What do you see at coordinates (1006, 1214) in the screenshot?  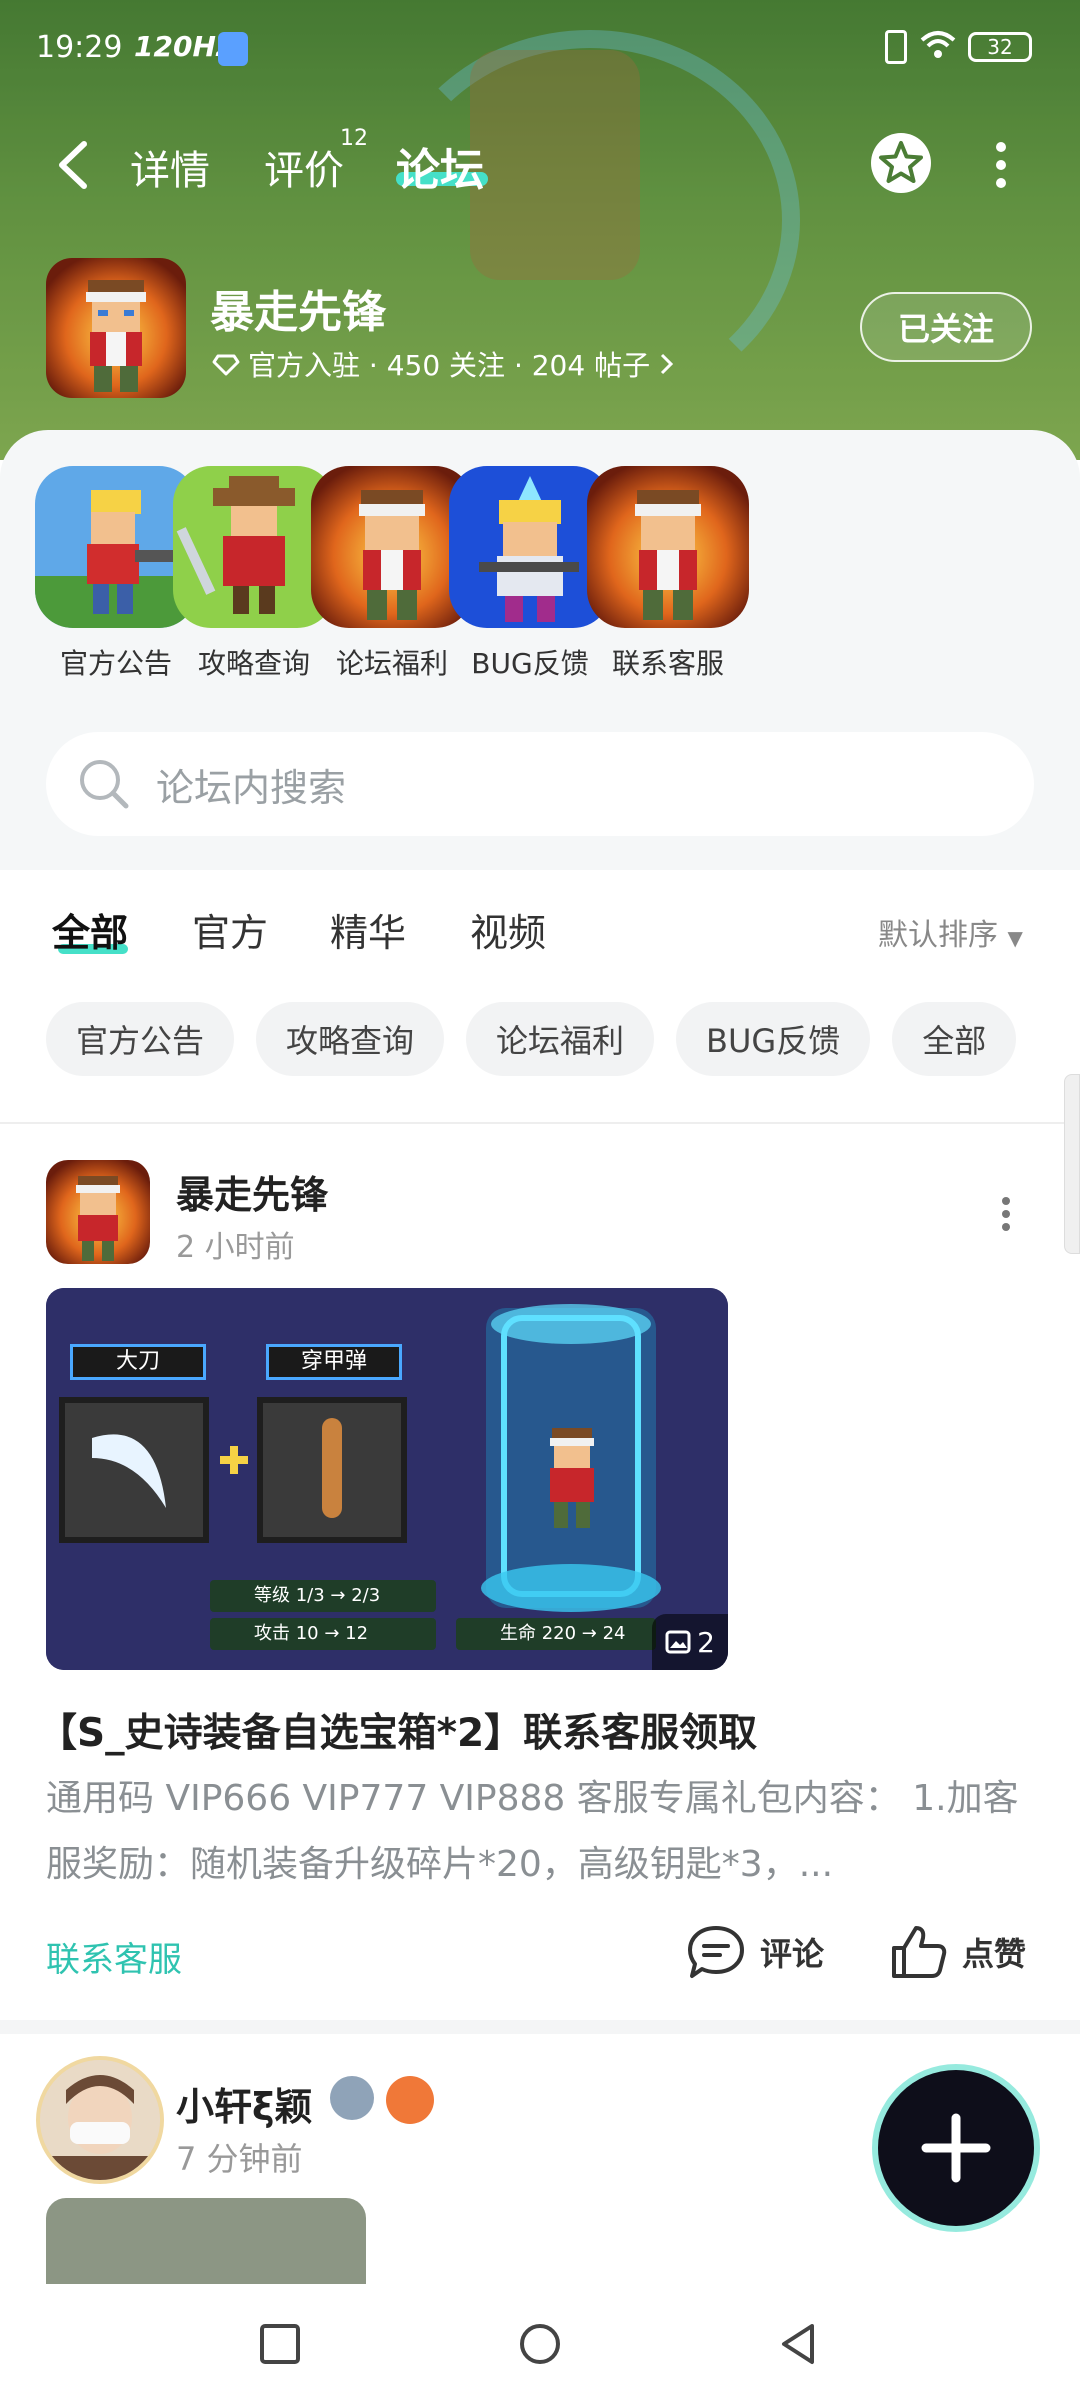 I see `post-more-icon` at bounding box center [1006, 1214].